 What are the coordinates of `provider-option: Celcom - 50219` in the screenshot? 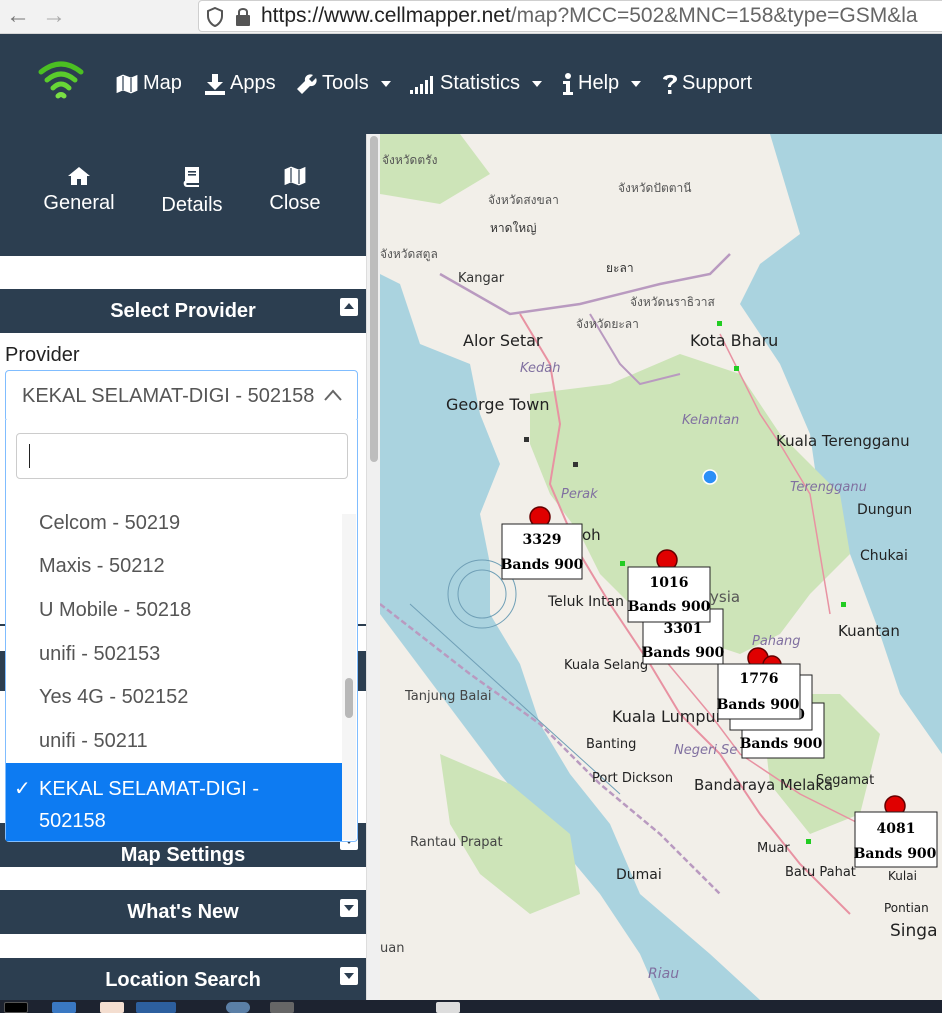 It's located at (174, 523).